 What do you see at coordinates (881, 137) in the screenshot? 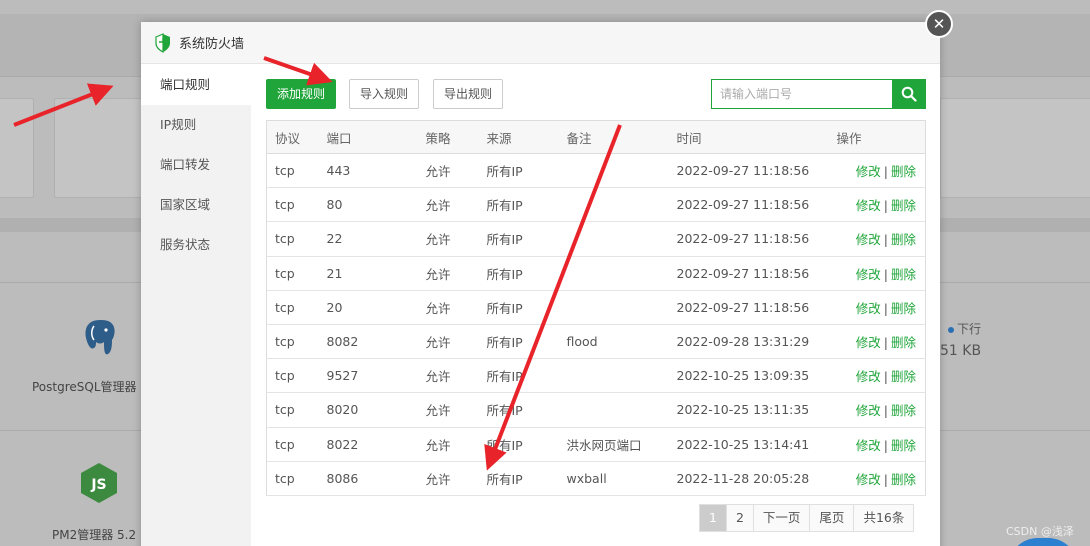
I see `column-header-actions: 操作` at bounding box center [881, 137].